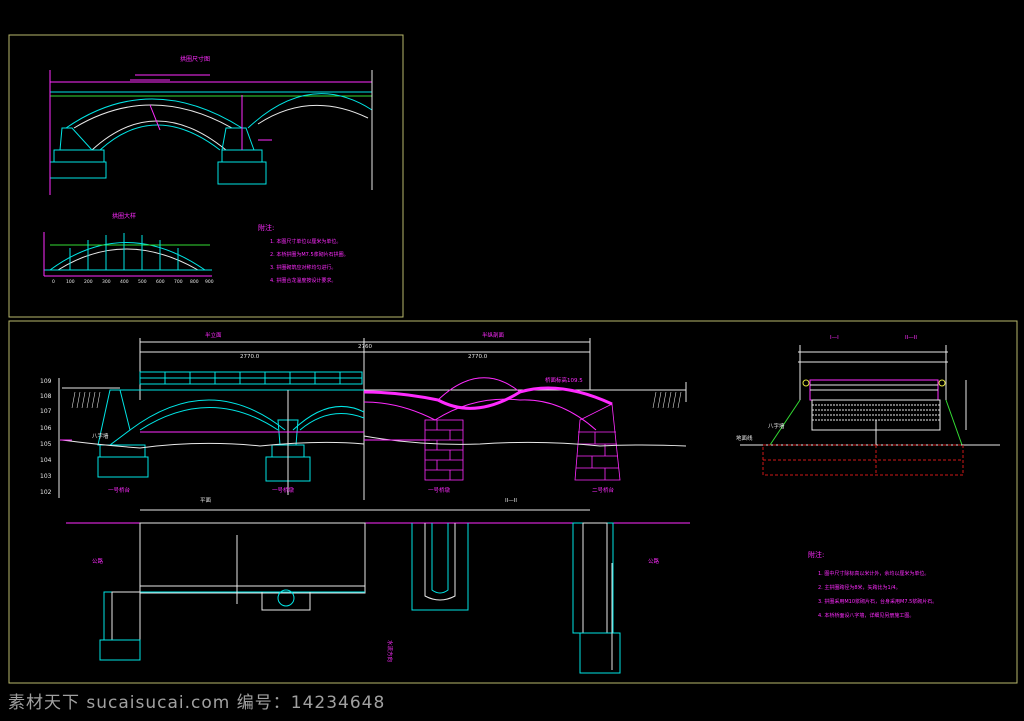 Image resolution: width=1024 pixels, height=721 pixels. I want to click on svg-text: 800, so click(194, 282).